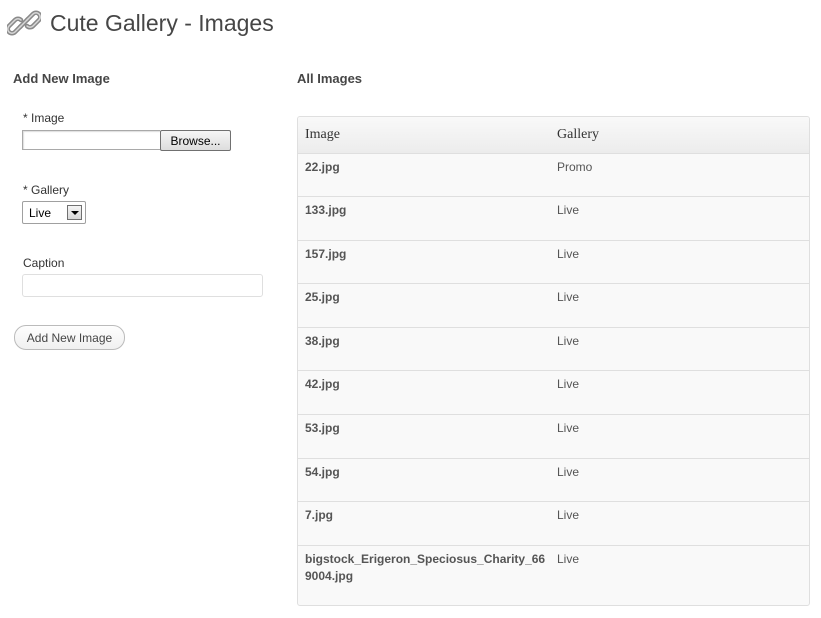 Image resolution: width=821 pixels, height=618 pixels. I want to click on page-title: Cute Gallery - Images, so click(162, 22).